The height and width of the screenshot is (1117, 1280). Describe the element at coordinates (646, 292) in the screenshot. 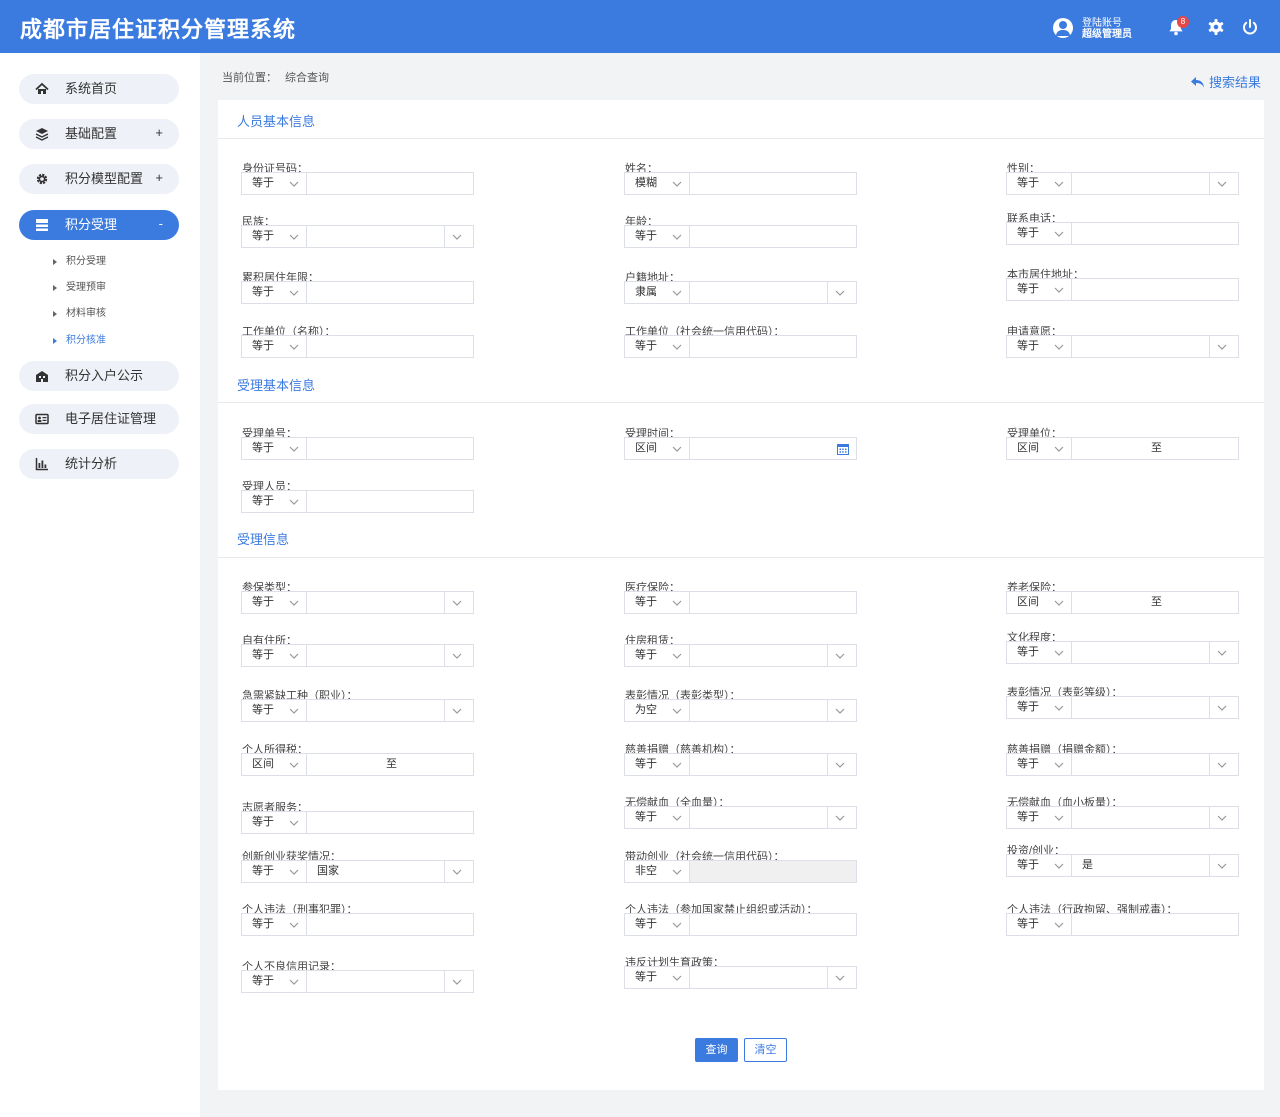

I see `operator-select: 隶属` at that location.